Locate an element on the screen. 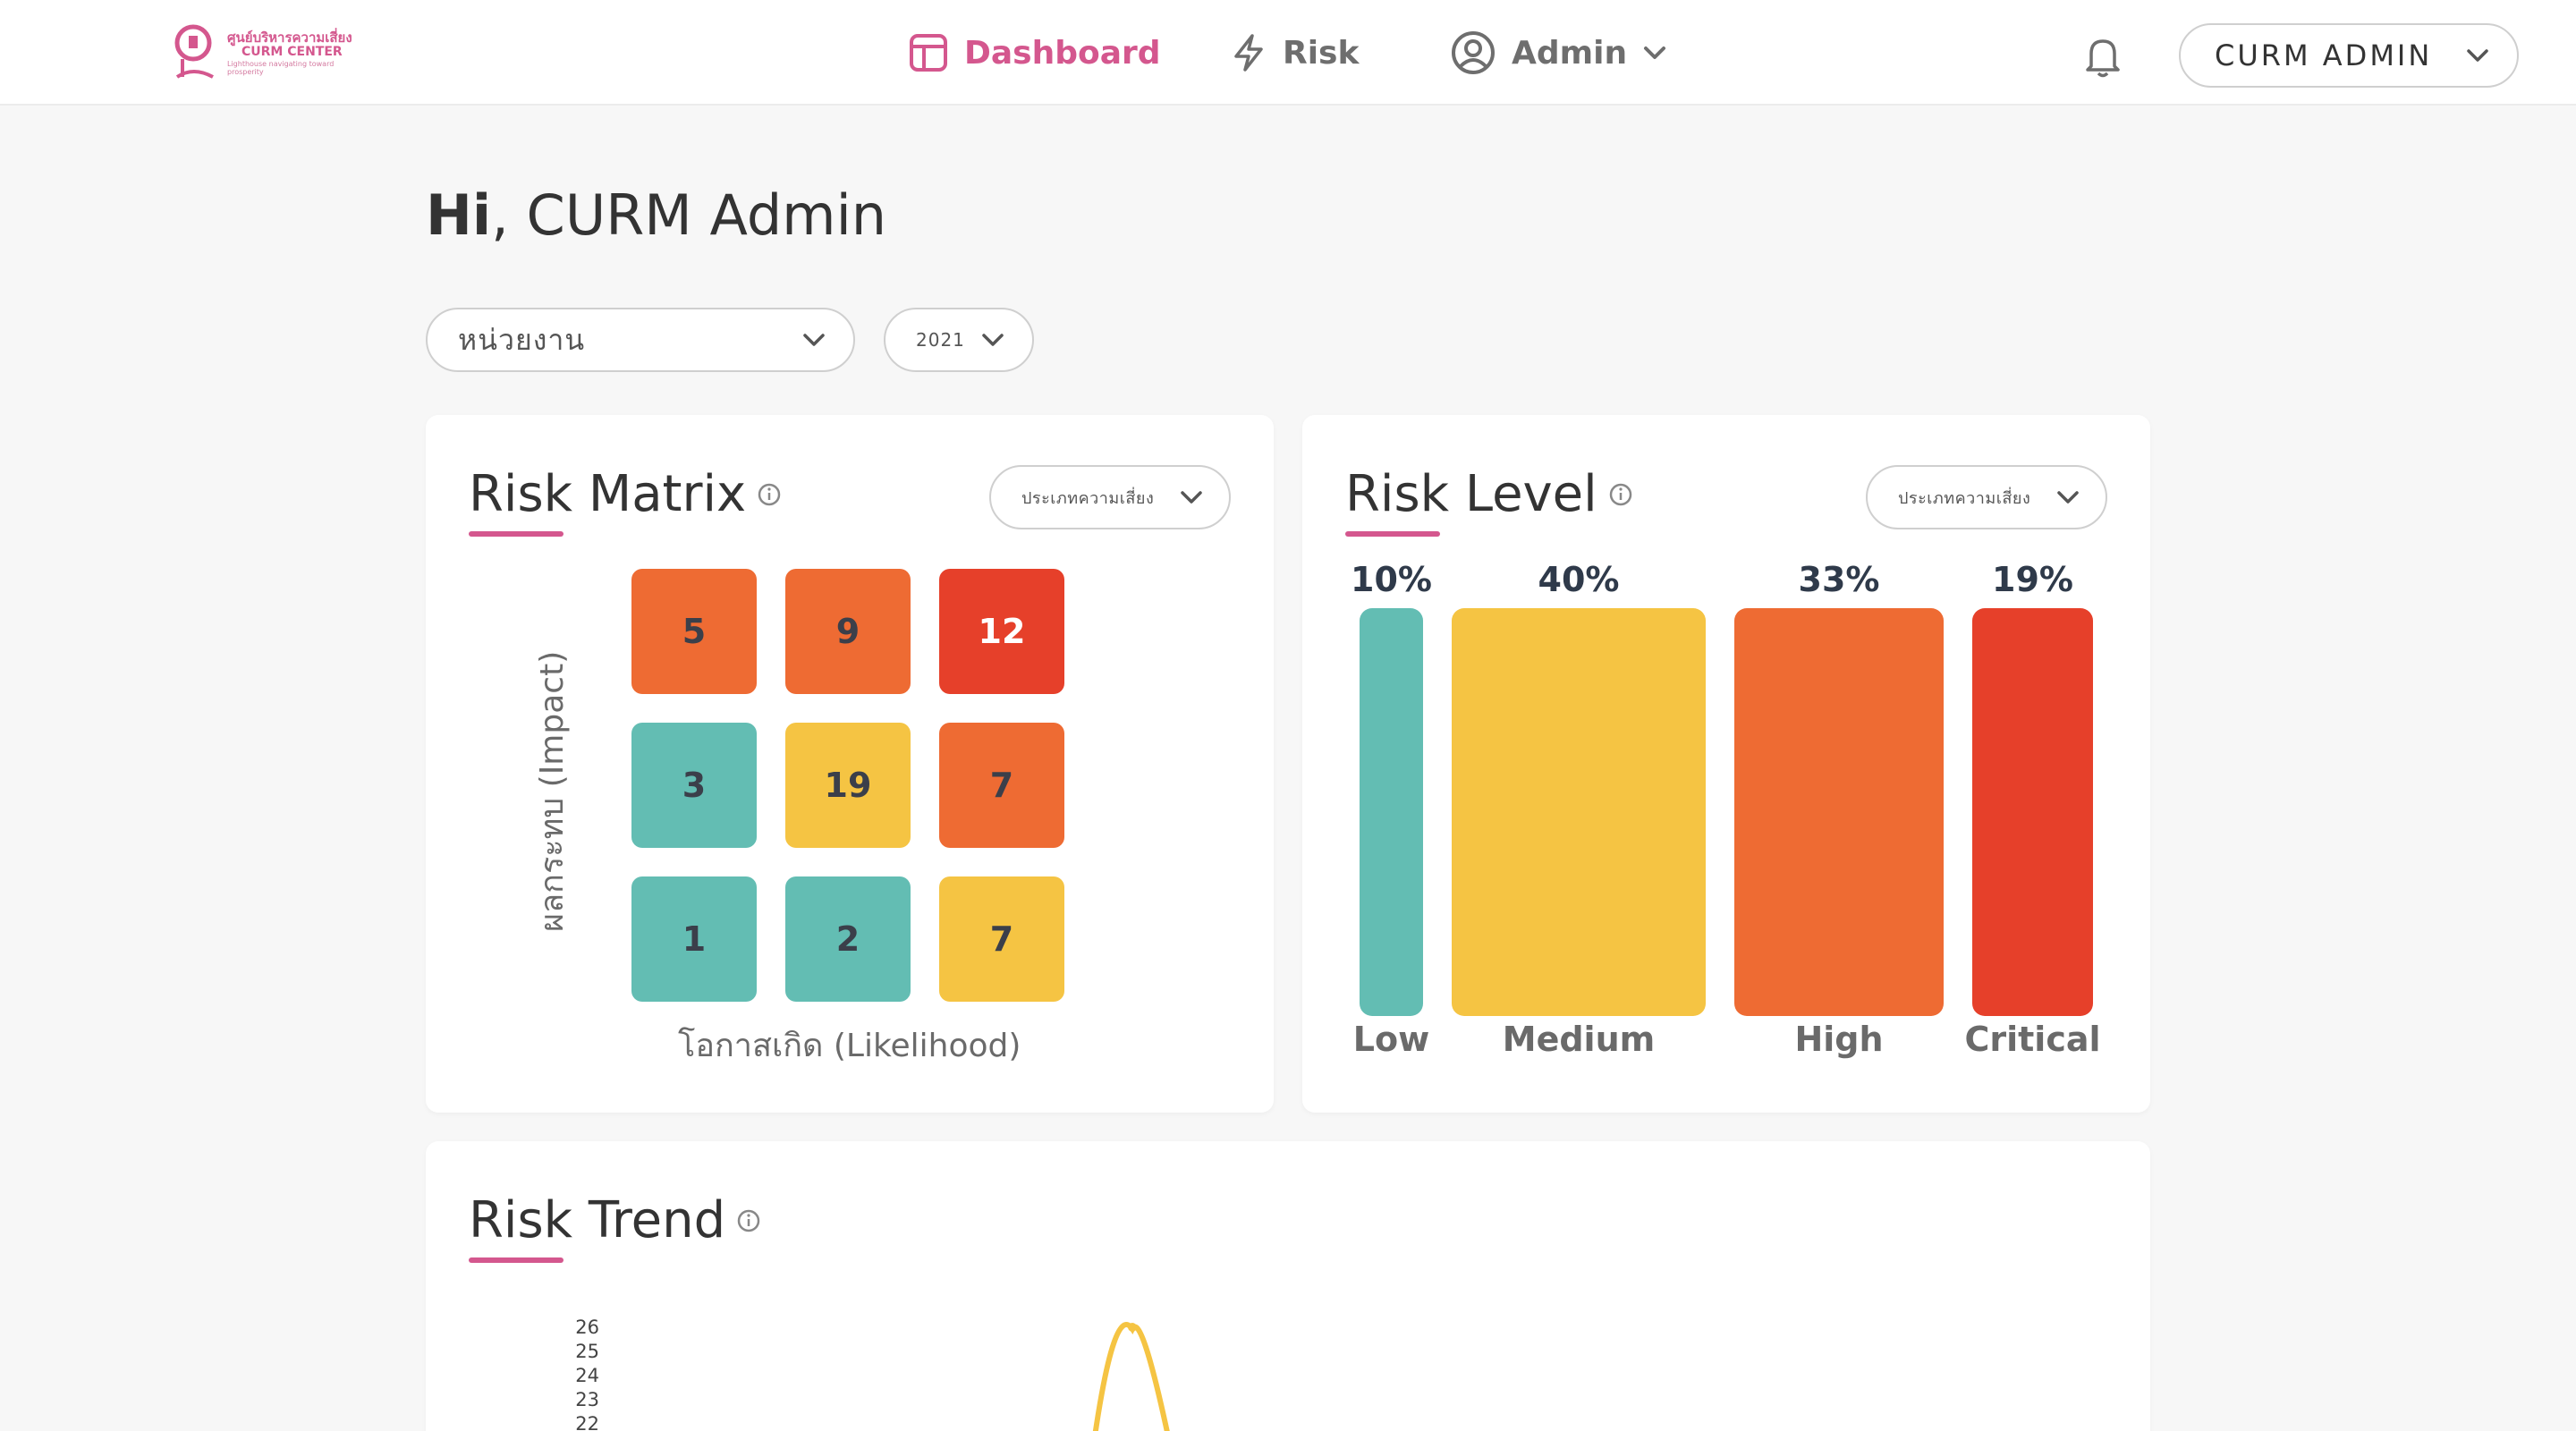  year-select: 2021 is located at coordinates (959, 340).